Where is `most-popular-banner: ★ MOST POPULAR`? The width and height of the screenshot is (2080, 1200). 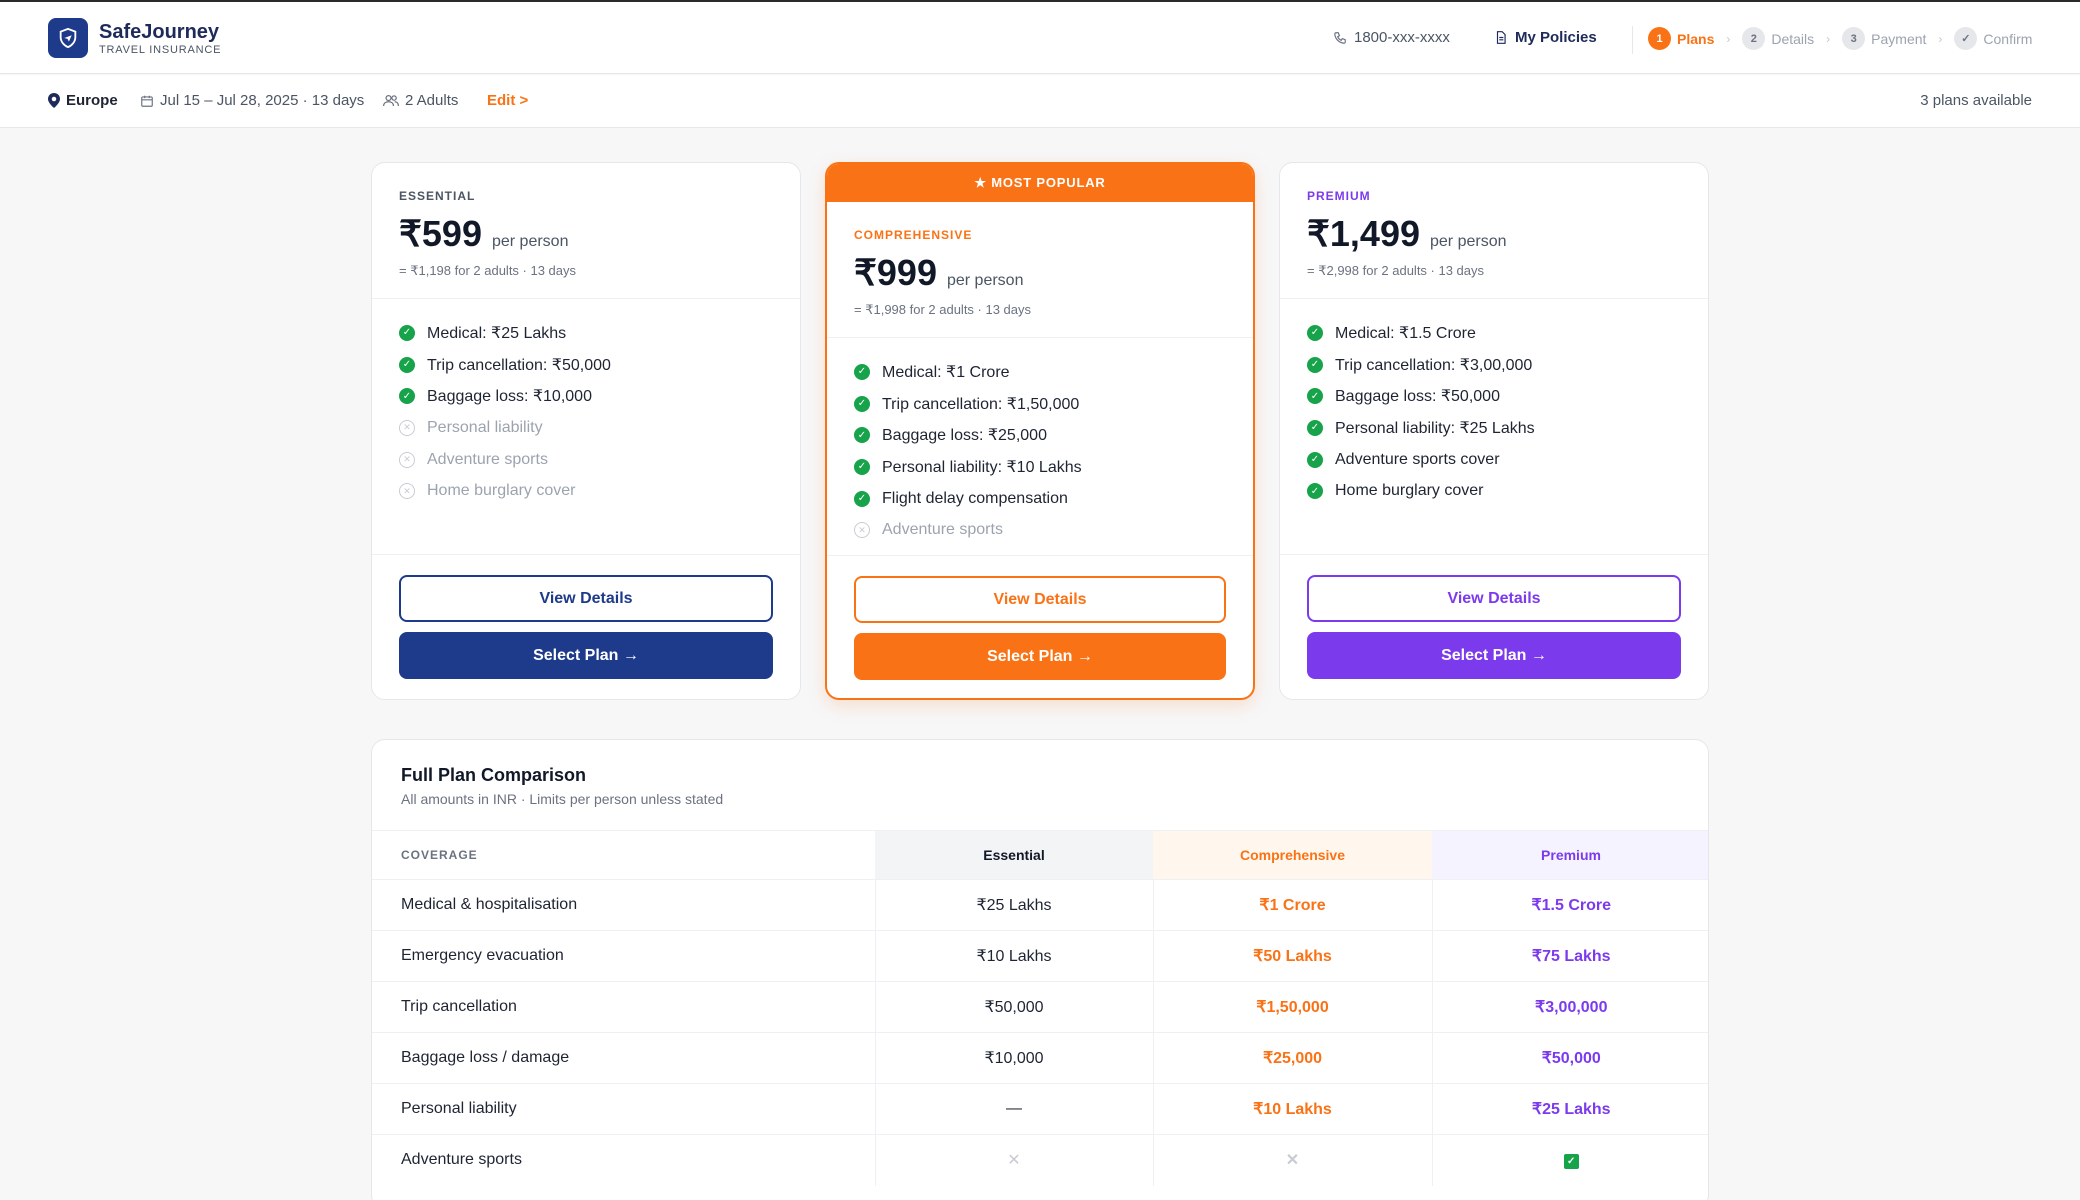 most-popular-banner: ★ MOST POPULAR is located at coordinates (1040, 183).